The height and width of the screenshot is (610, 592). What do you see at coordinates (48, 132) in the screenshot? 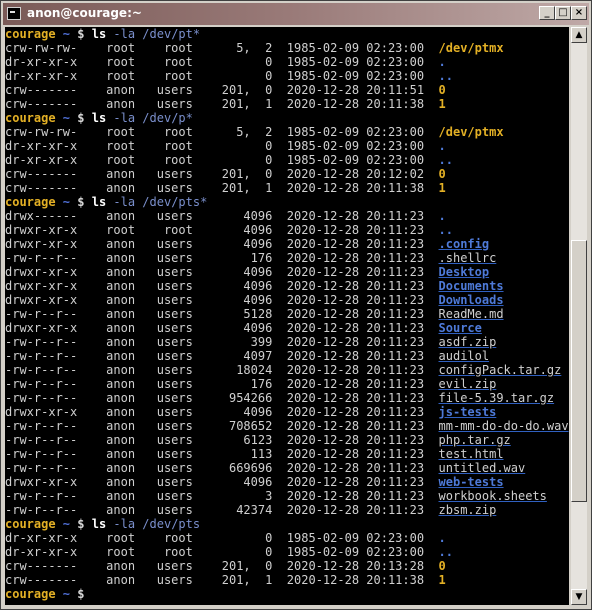
I see `permissions: crw-rw-rw-` at bounding box center [48, 132].